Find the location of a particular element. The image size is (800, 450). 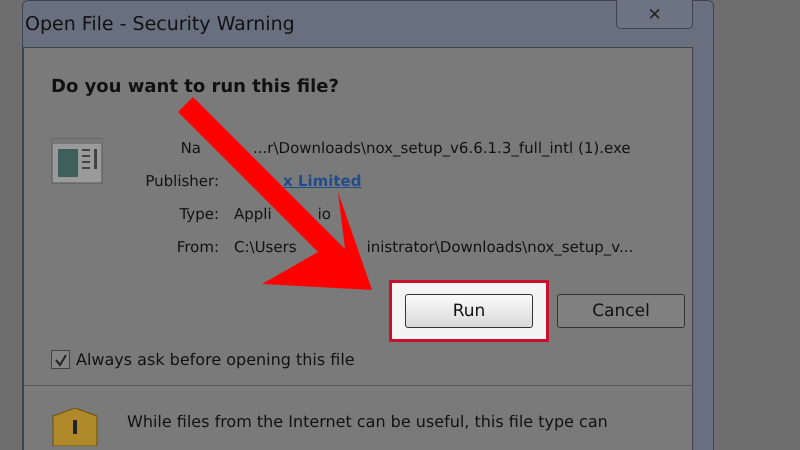

close-button: ✕ is located at coordinates (654, 14).